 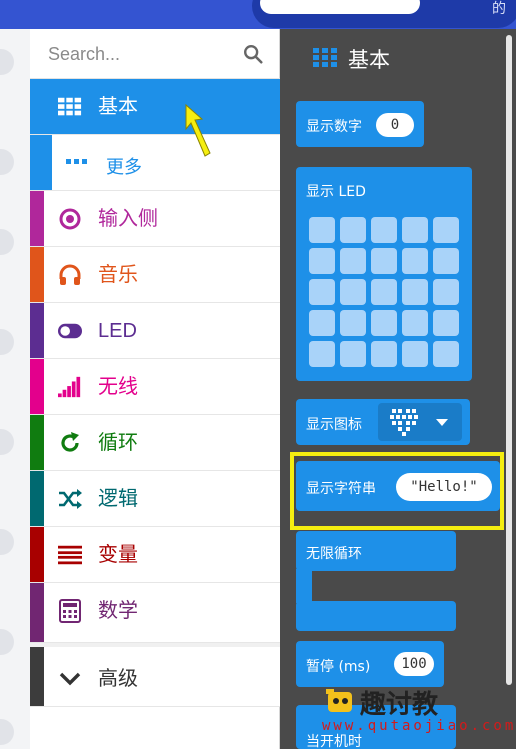 What do you see at coordinates (128, 219) in the screenshot?
I see `category-label: 输入侧` at bounding box center [128, 219].